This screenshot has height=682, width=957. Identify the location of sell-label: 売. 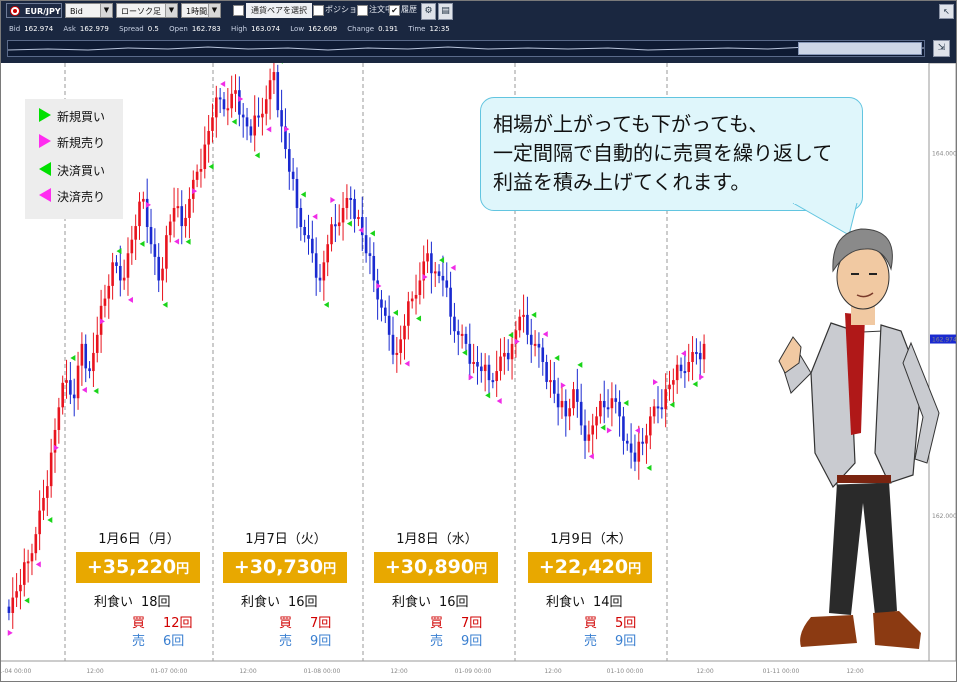
(591, 641).